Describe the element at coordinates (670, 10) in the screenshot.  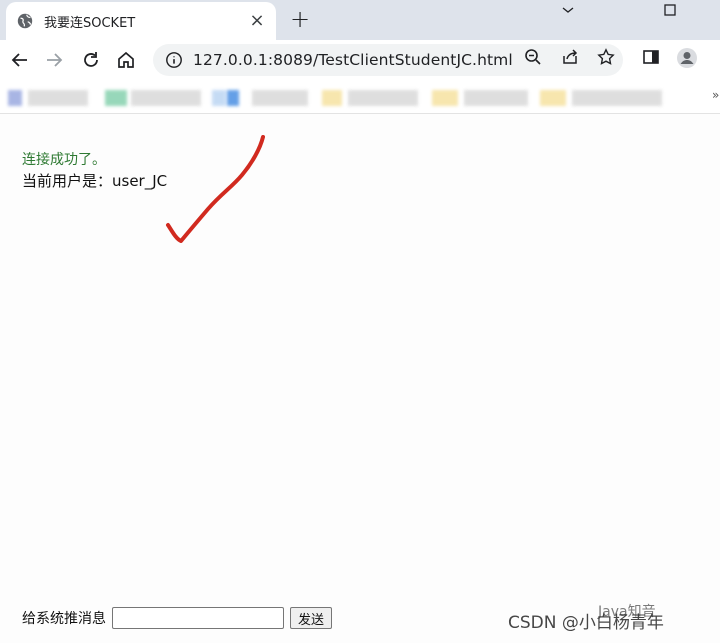
I see `maximize-icon` at that location.